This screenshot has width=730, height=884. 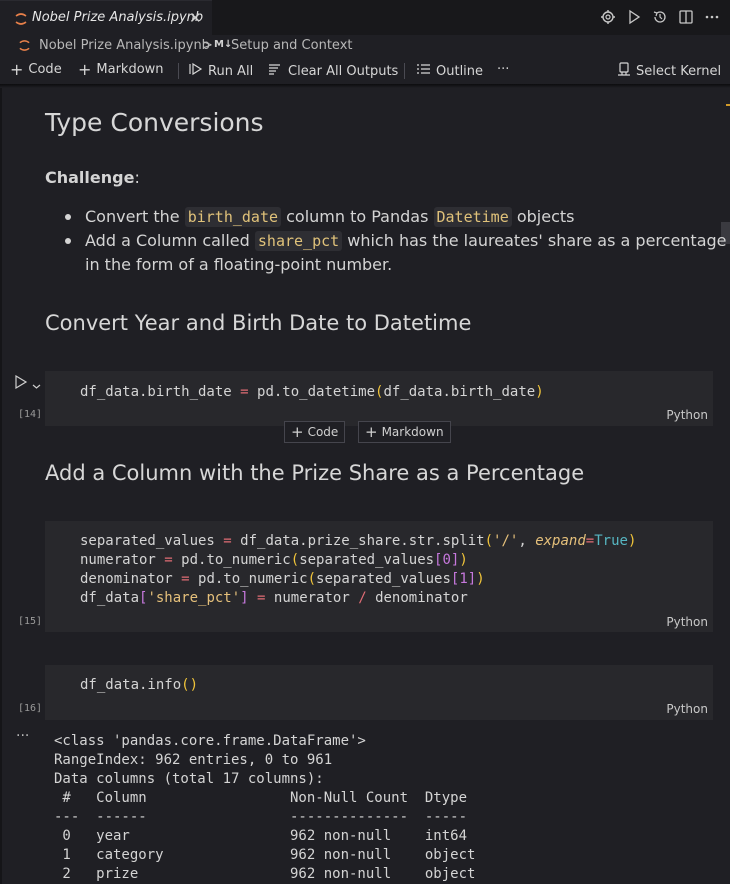 I want to click on run-all-label: Run All, so click(x=231, y=71).